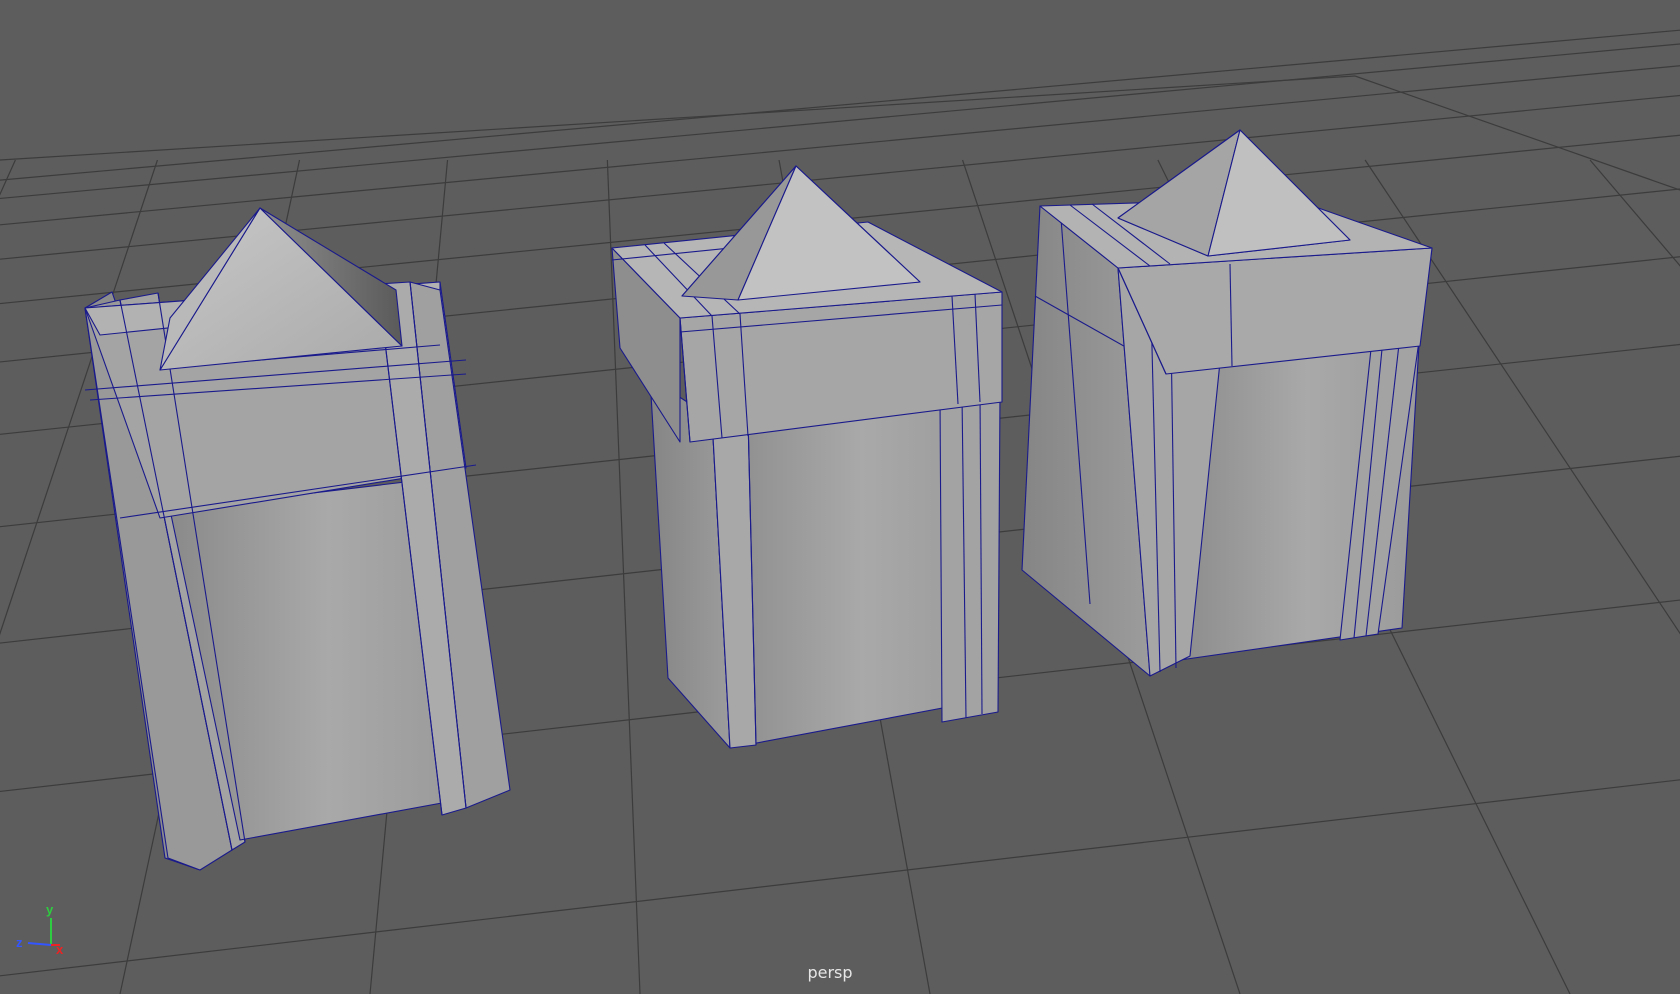 This screenshot has width=1680, height=994. What do you see at coordinates (19, 942) in the screenshot?
I see `z-axis-label: z` at bounding box center [19, 942].